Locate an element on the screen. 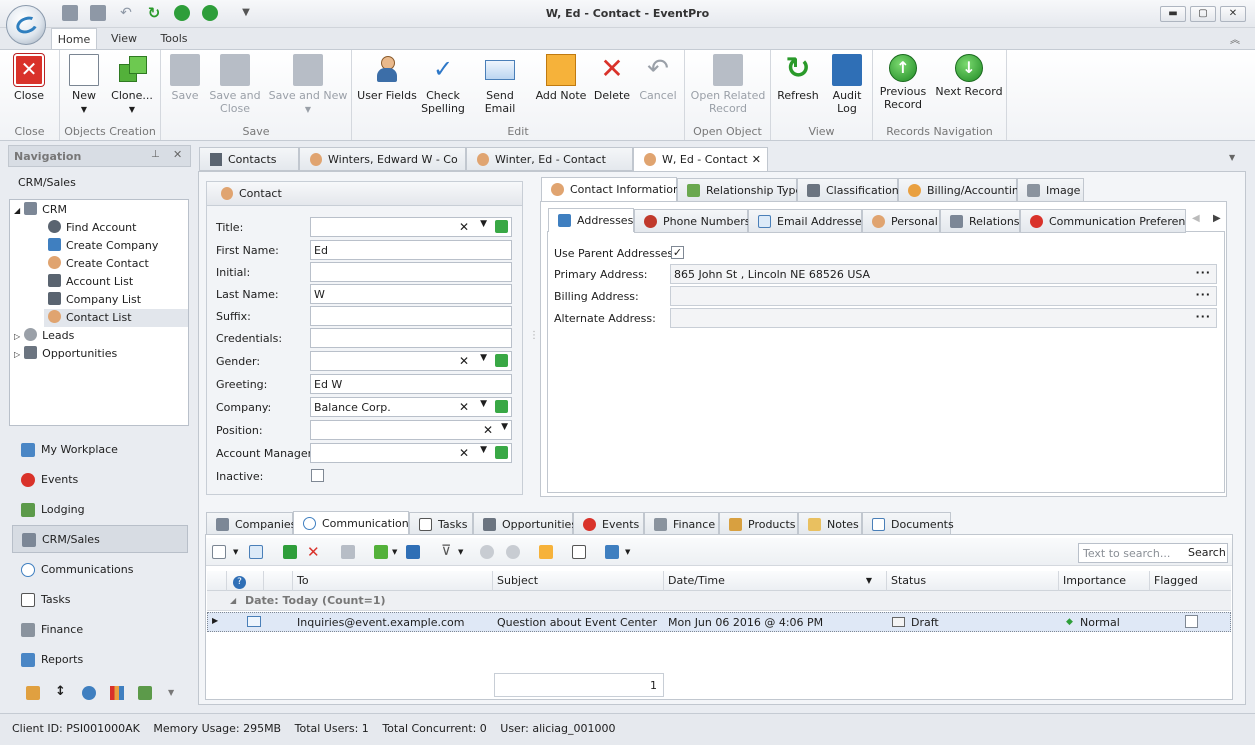 The width and height of the screenshot is (1255, 745). doc-tab-contacts: Contacts is located at coordinates (249, 159).